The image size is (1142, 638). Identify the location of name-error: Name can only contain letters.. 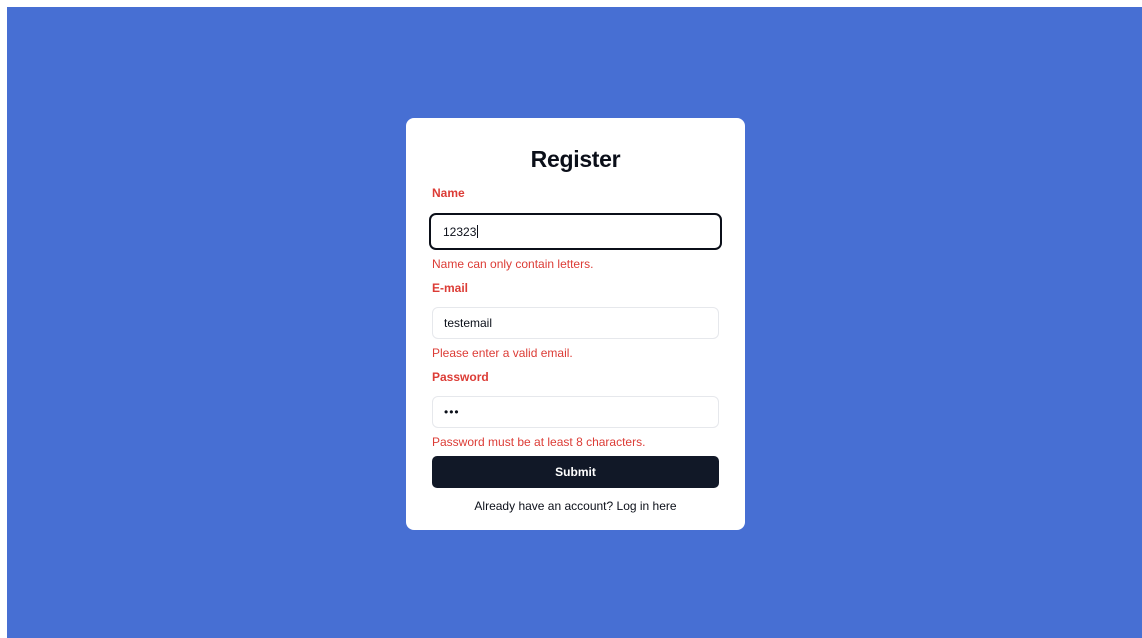
(513, 264).